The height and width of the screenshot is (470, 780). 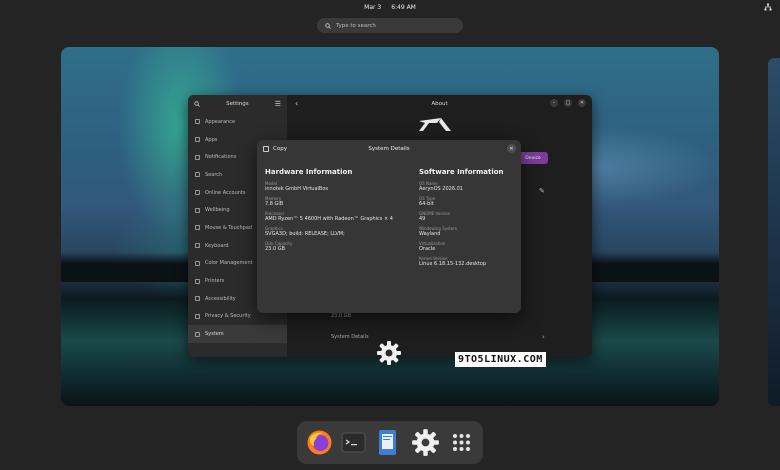 What do you see at coordinates (554, 103) in the screenshot?
I see `minimize-button: –` at bounding box center [554, 103].